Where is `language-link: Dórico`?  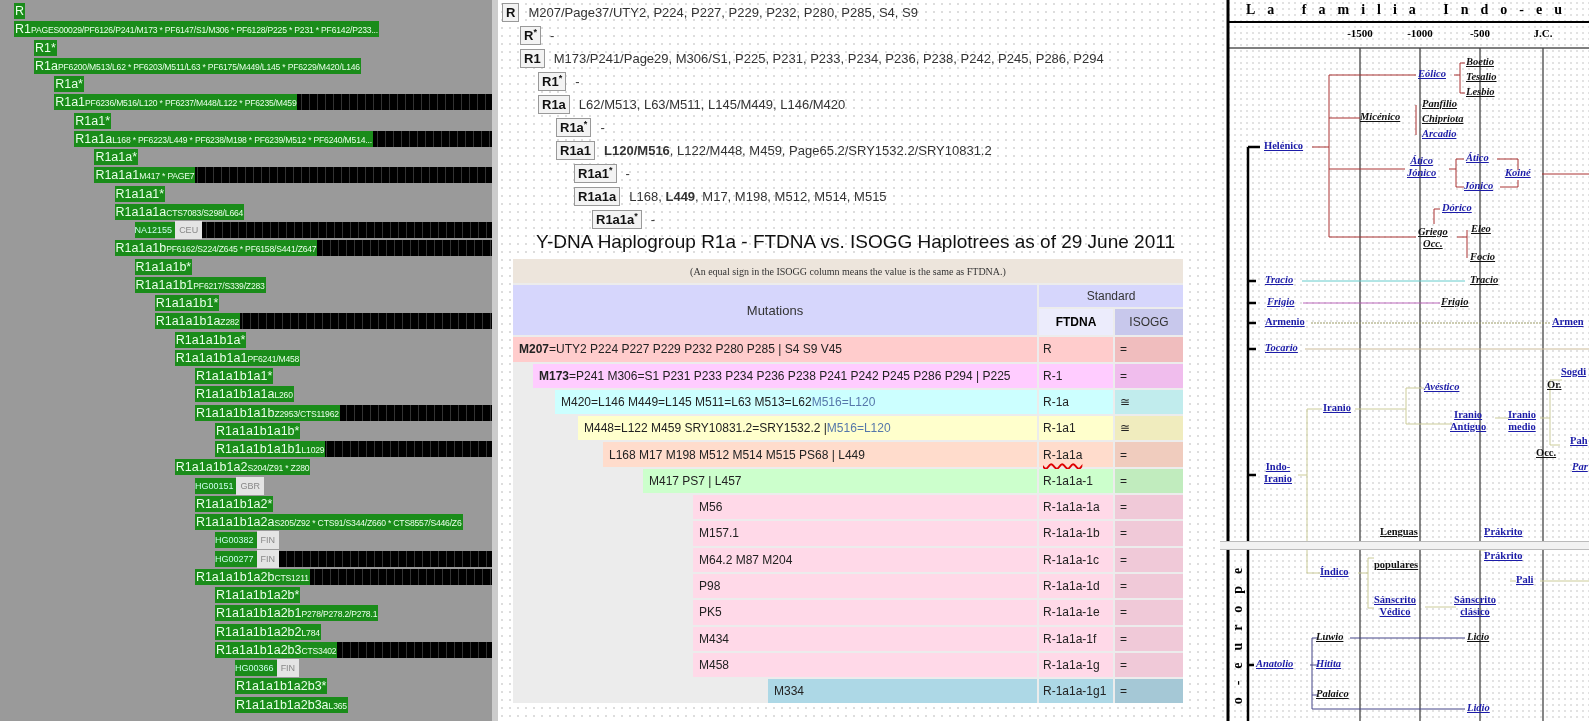
language-link: Dórico is located at coordinates (1457, 208).